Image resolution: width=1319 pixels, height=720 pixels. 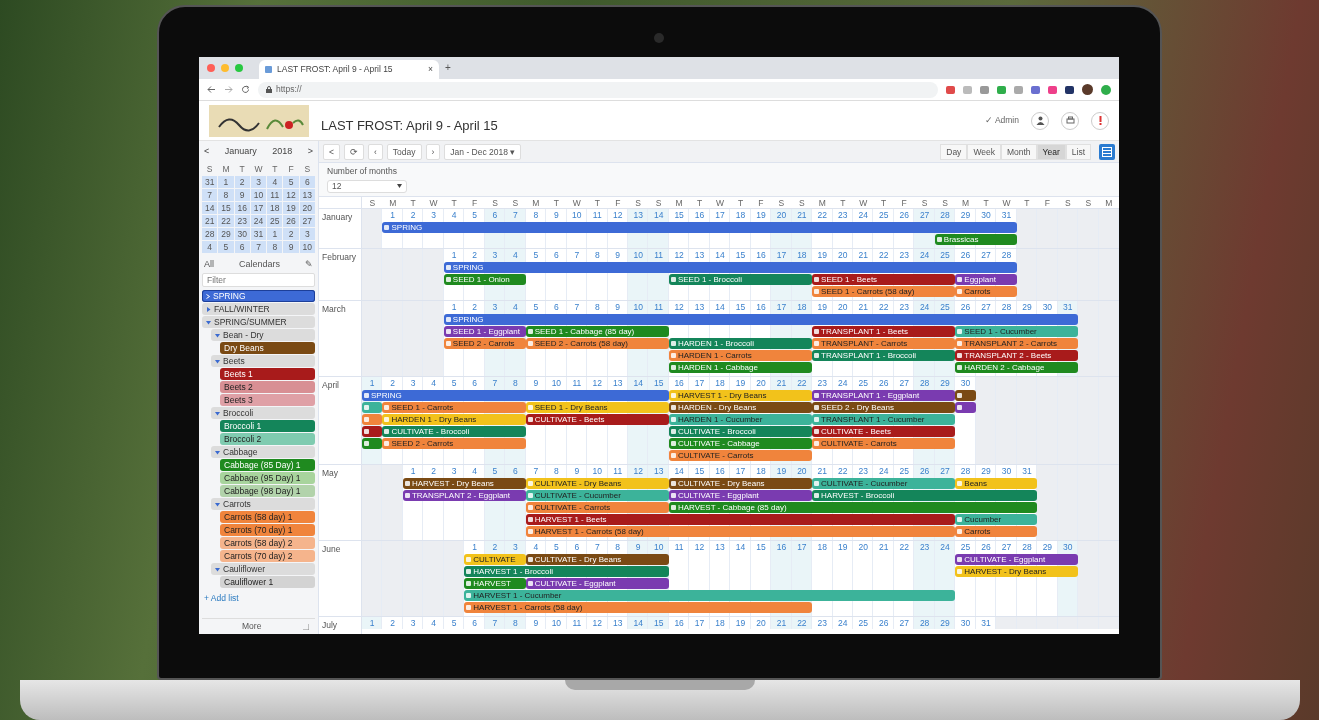 I want to click on calendar-day: 11, so click(x=275, y=195).